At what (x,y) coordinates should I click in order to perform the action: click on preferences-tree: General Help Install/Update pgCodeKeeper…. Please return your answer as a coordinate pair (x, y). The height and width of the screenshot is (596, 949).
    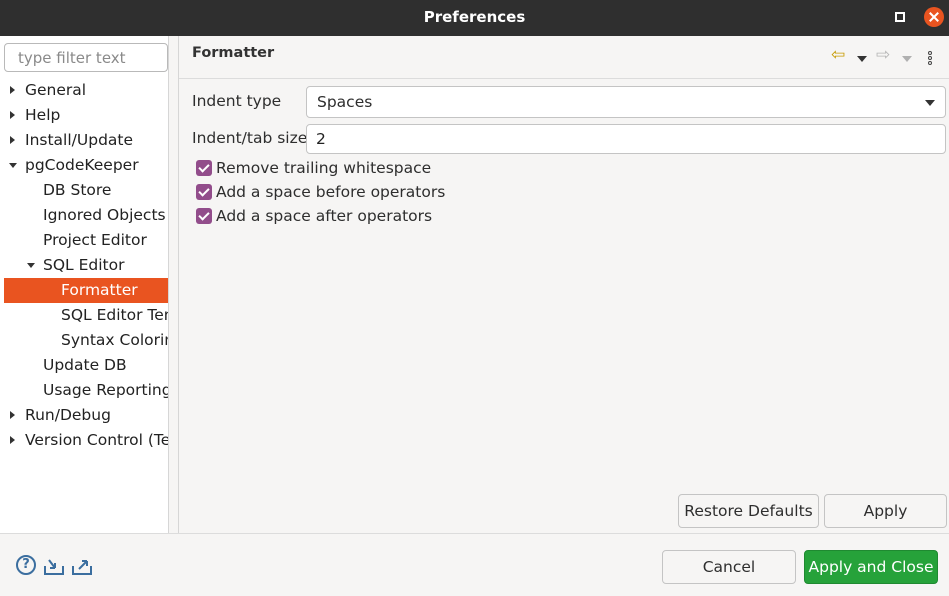
    Looking at the image, I should click on (84, 265).